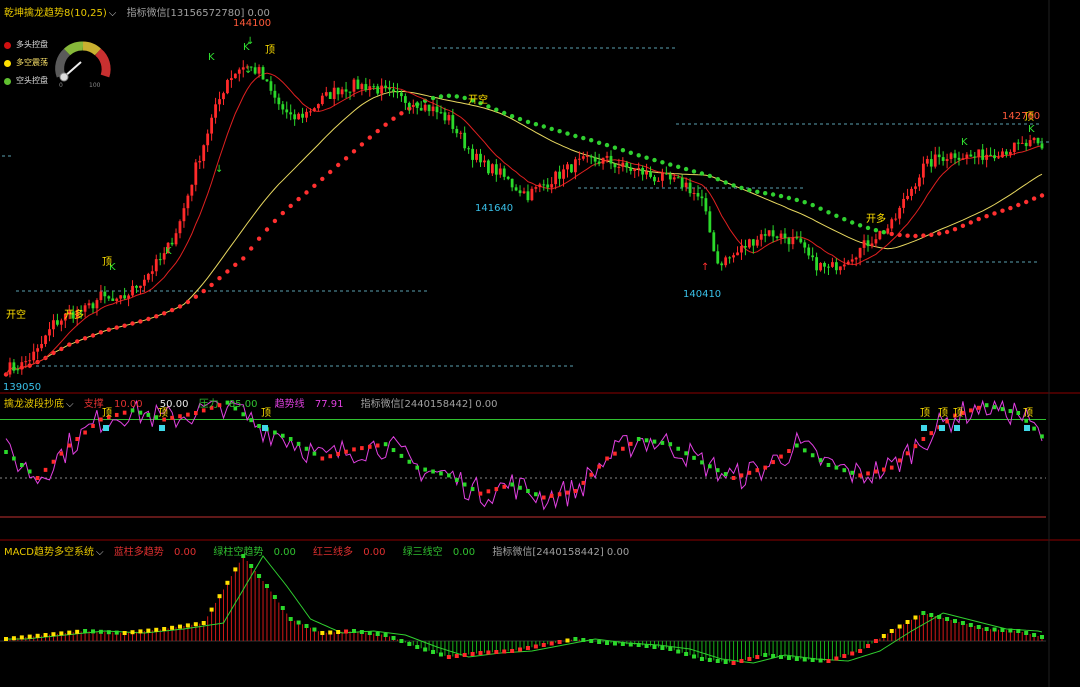  Describe the element at coordinates (1027, 428) in the screenshot. I see `top-marker` at that location.